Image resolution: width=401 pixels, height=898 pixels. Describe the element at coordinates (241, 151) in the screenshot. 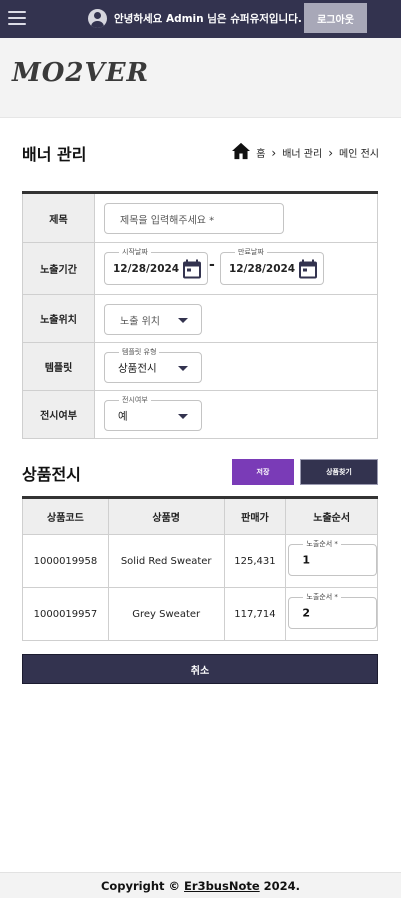

I see `home-icon` at that location.